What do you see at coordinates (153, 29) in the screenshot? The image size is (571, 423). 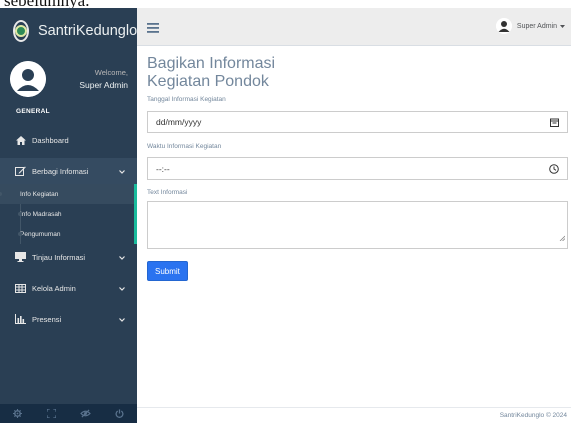 I see `menu-toggle-icon` at bounding box center [153, 29].